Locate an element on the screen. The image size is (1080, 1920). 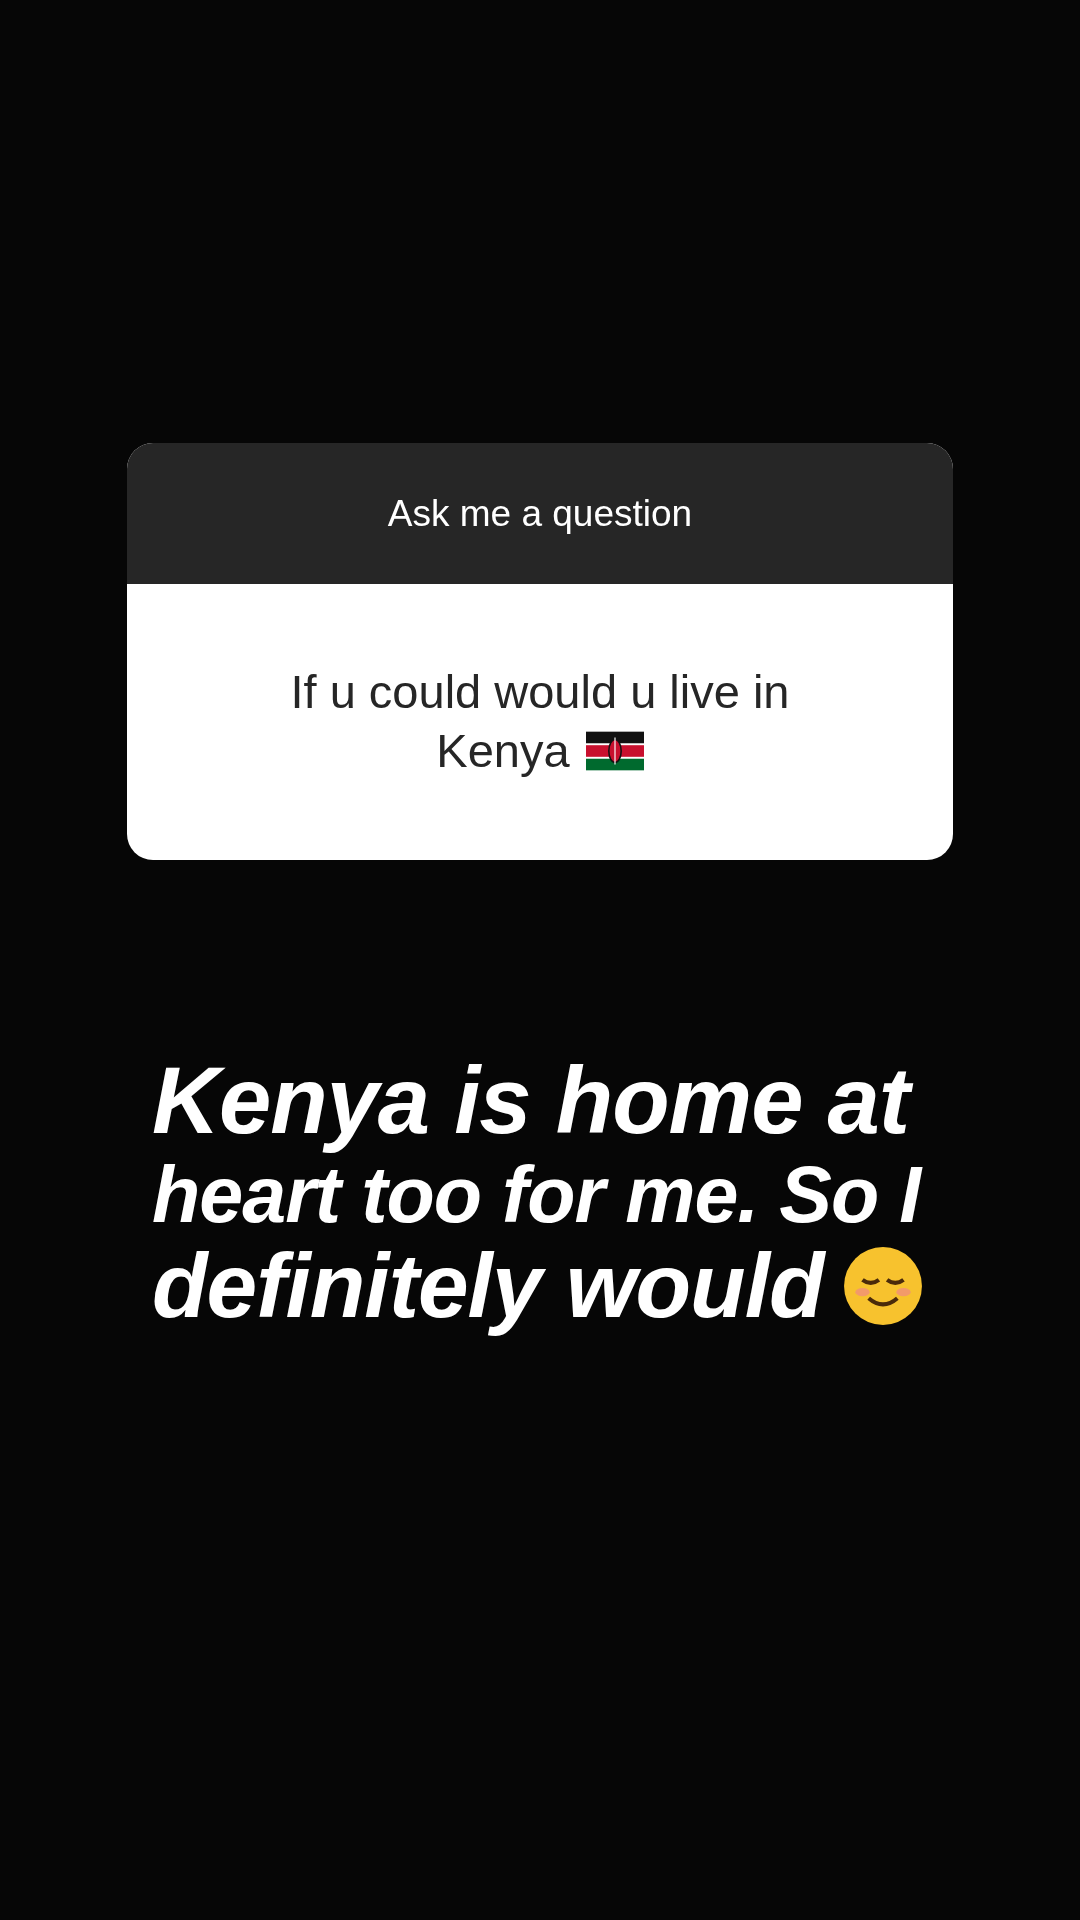
question-text: Kenya is located at coordinates (503, 751).